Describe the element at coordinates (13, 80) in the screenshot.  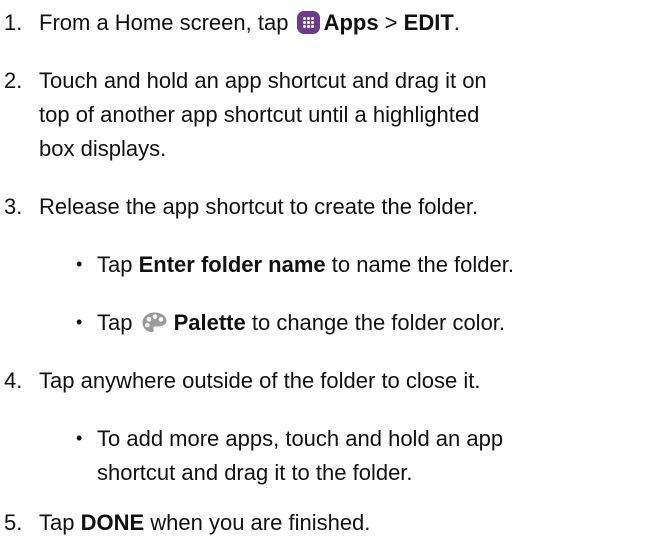
I see `step-2-number: 2.` at that location.